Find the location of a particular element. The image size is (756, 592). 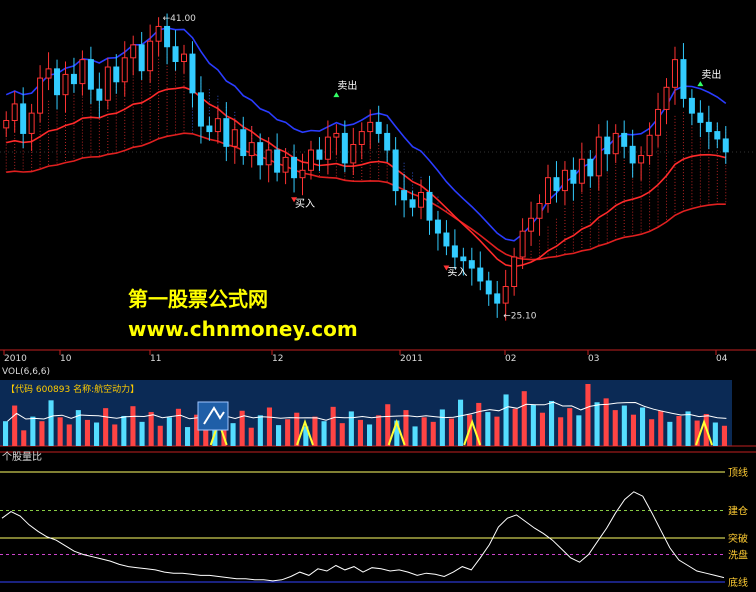

indicator-level-label: 洗盘 is located at coordinates (738, 555).